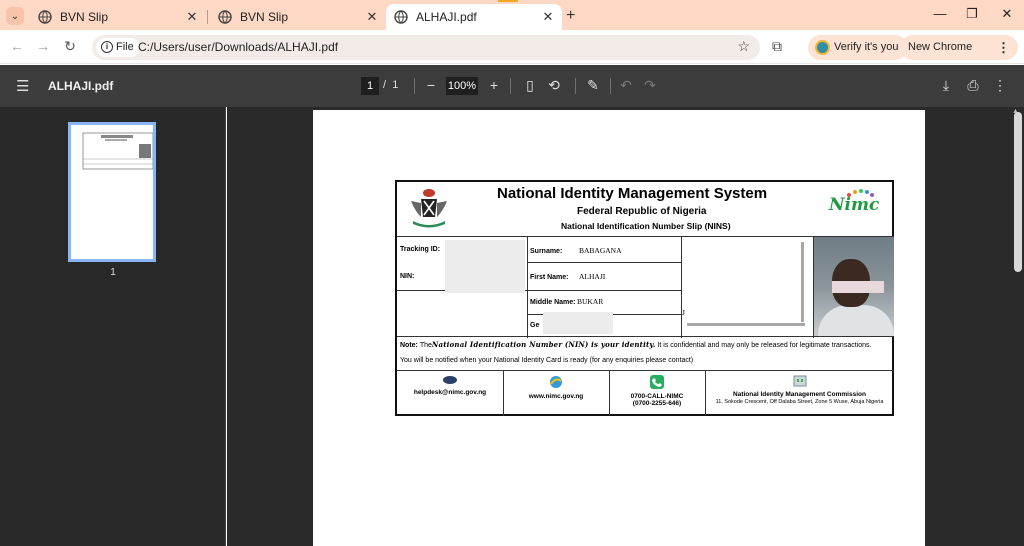 This screenshot has height=546, width=1024. I want to click on chevron-down-icon: ⌄, so click(15, 16).